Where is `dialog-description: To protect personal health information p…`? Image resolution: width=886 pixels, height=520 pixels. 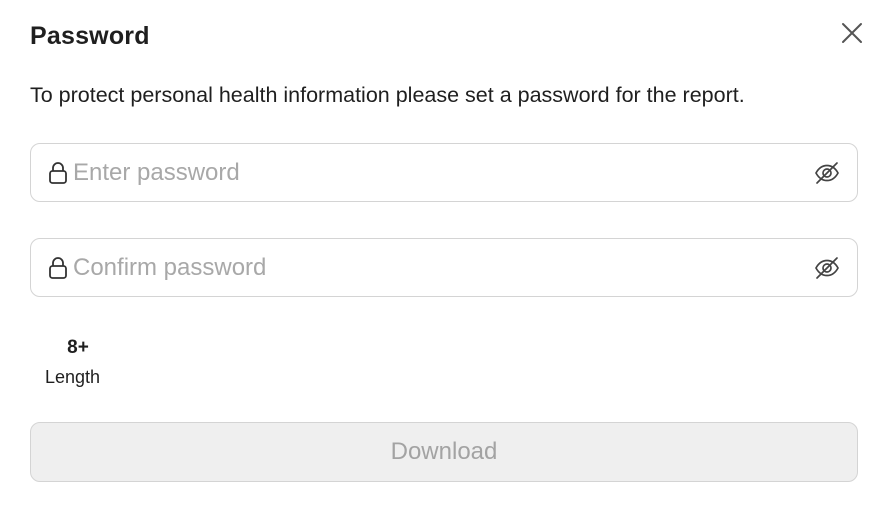
dialog-description: To protect personal health information p… is located at coordinates (387, 95).